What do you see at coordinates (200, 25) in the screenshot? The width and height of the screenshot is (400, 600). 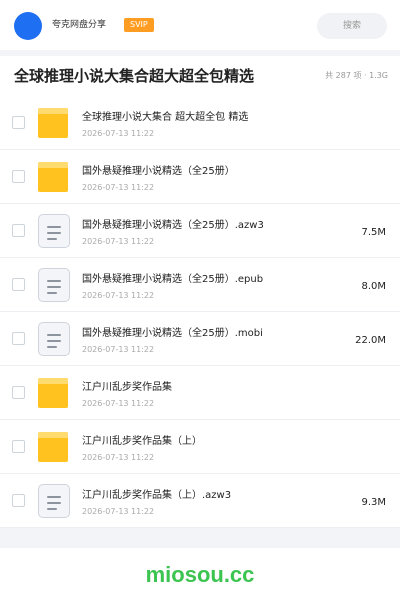 I see `header-bar: 夸克网盘分享 SVIP 搜索` at bounding box center [200, 25].